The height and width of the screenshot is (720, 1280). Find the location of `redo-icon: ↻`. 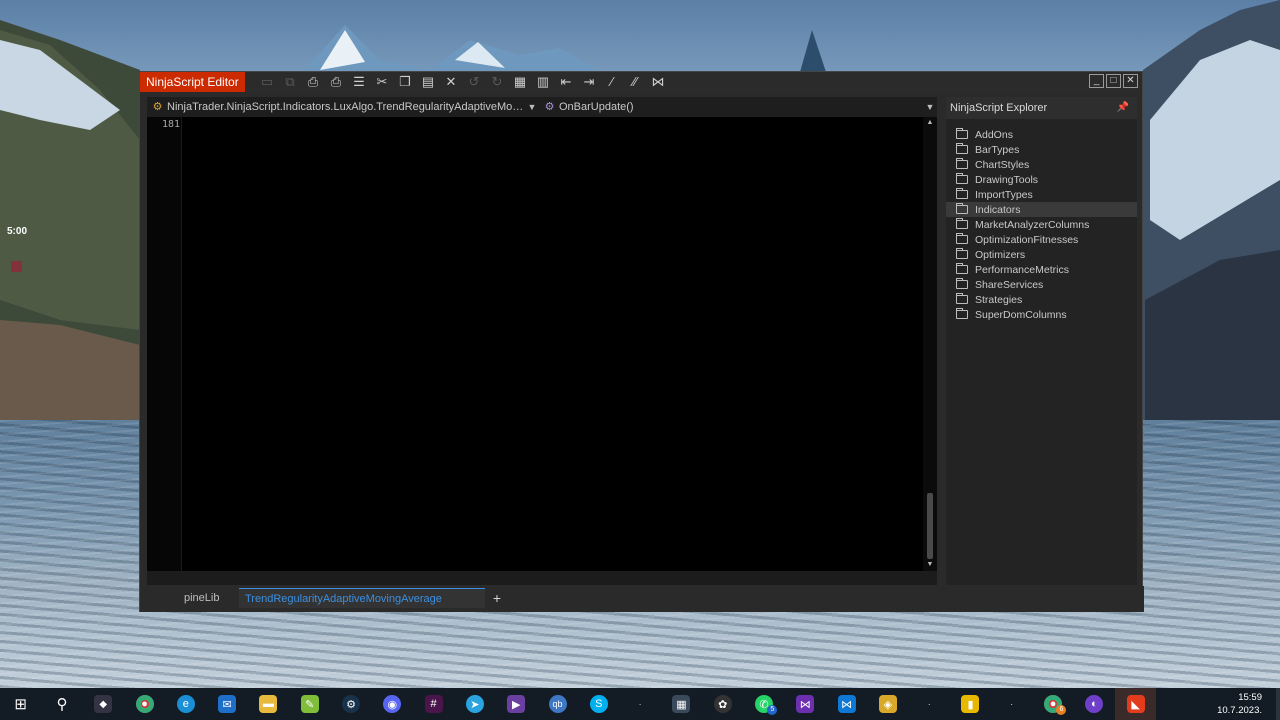

redo-icon: ↻ is located at coordinates (497, 82).